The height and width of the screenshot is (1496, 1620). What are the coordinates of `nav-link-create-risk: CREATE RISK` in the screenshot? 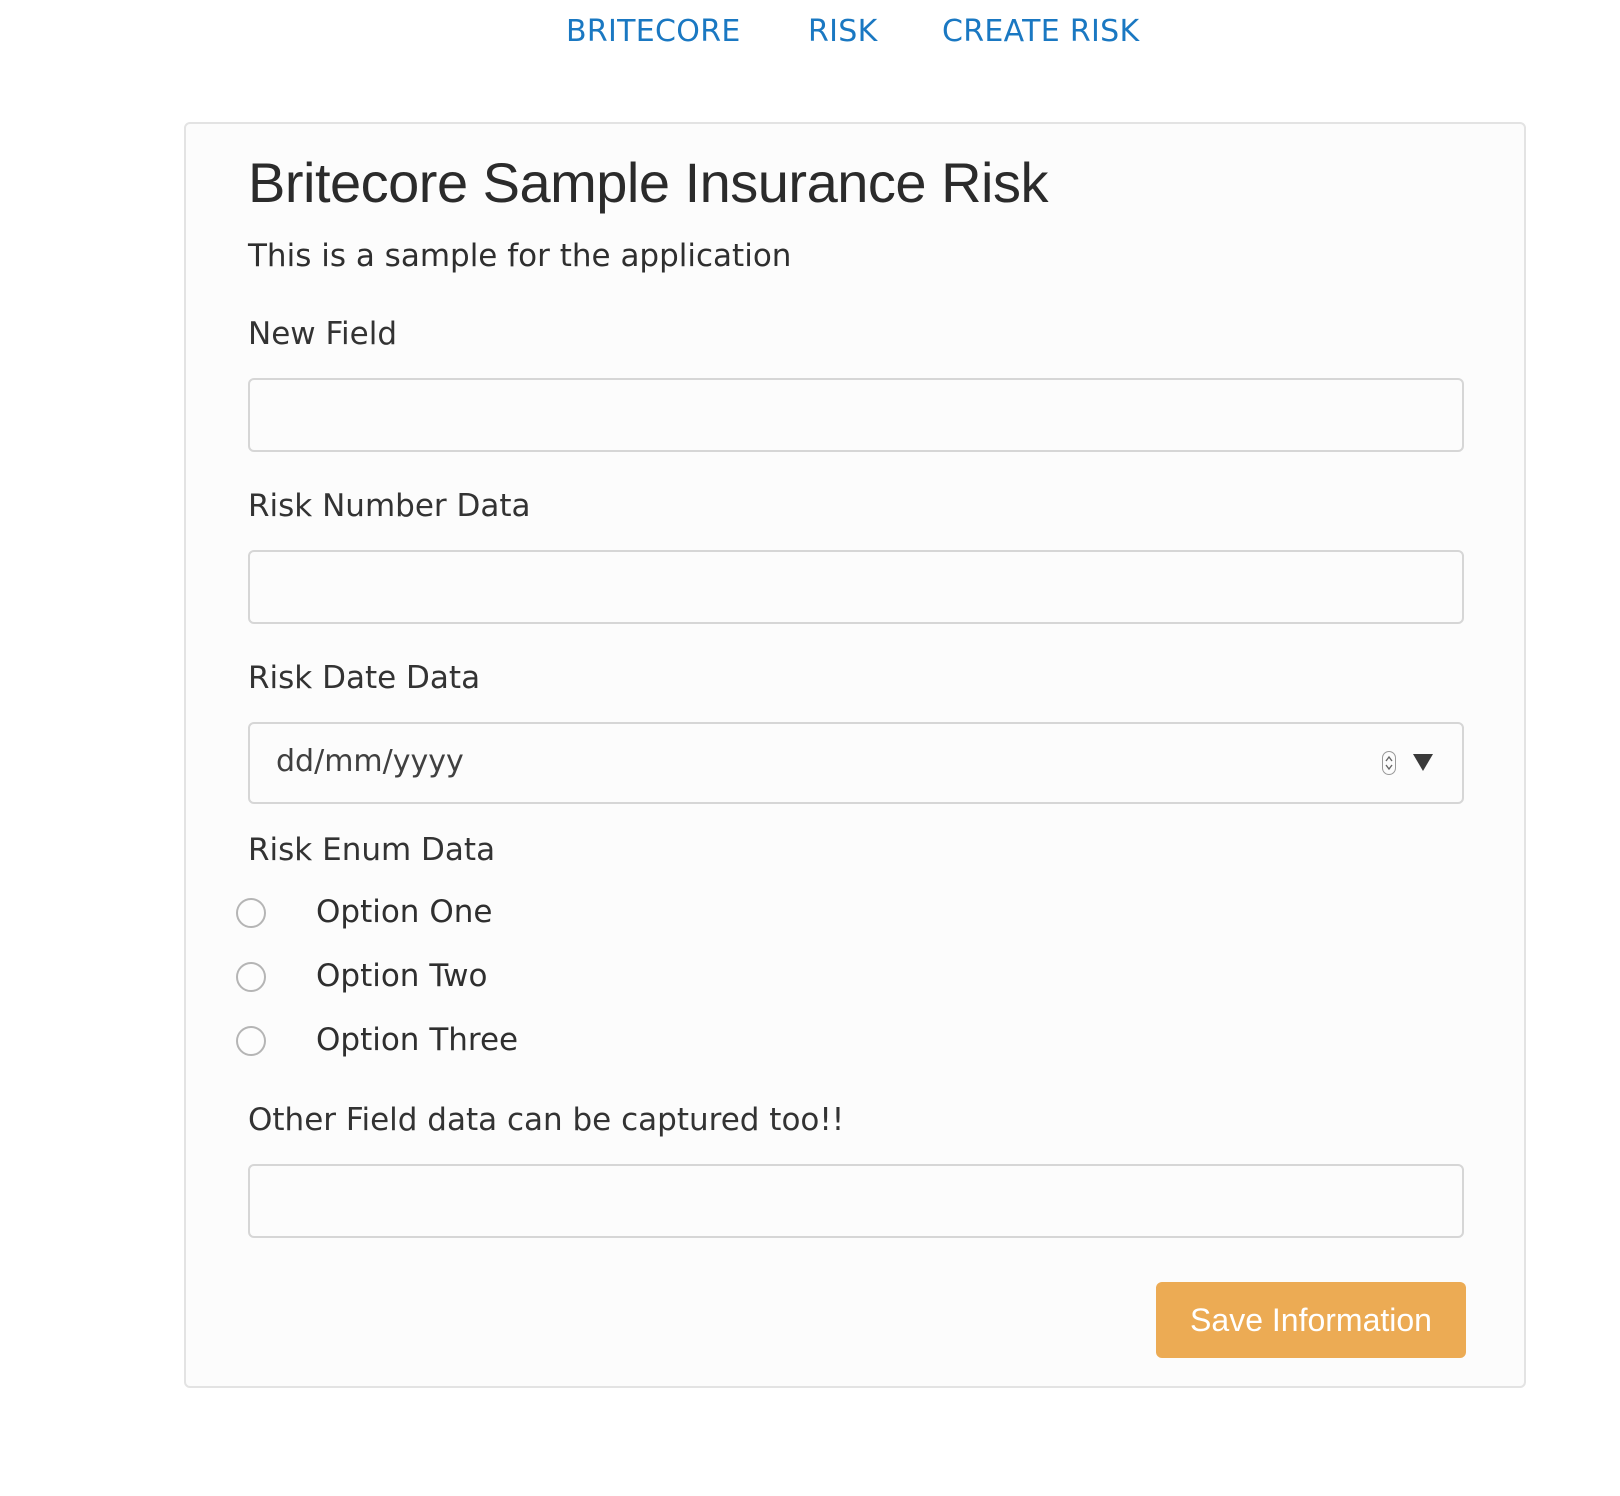 It's located at (1040, 31).